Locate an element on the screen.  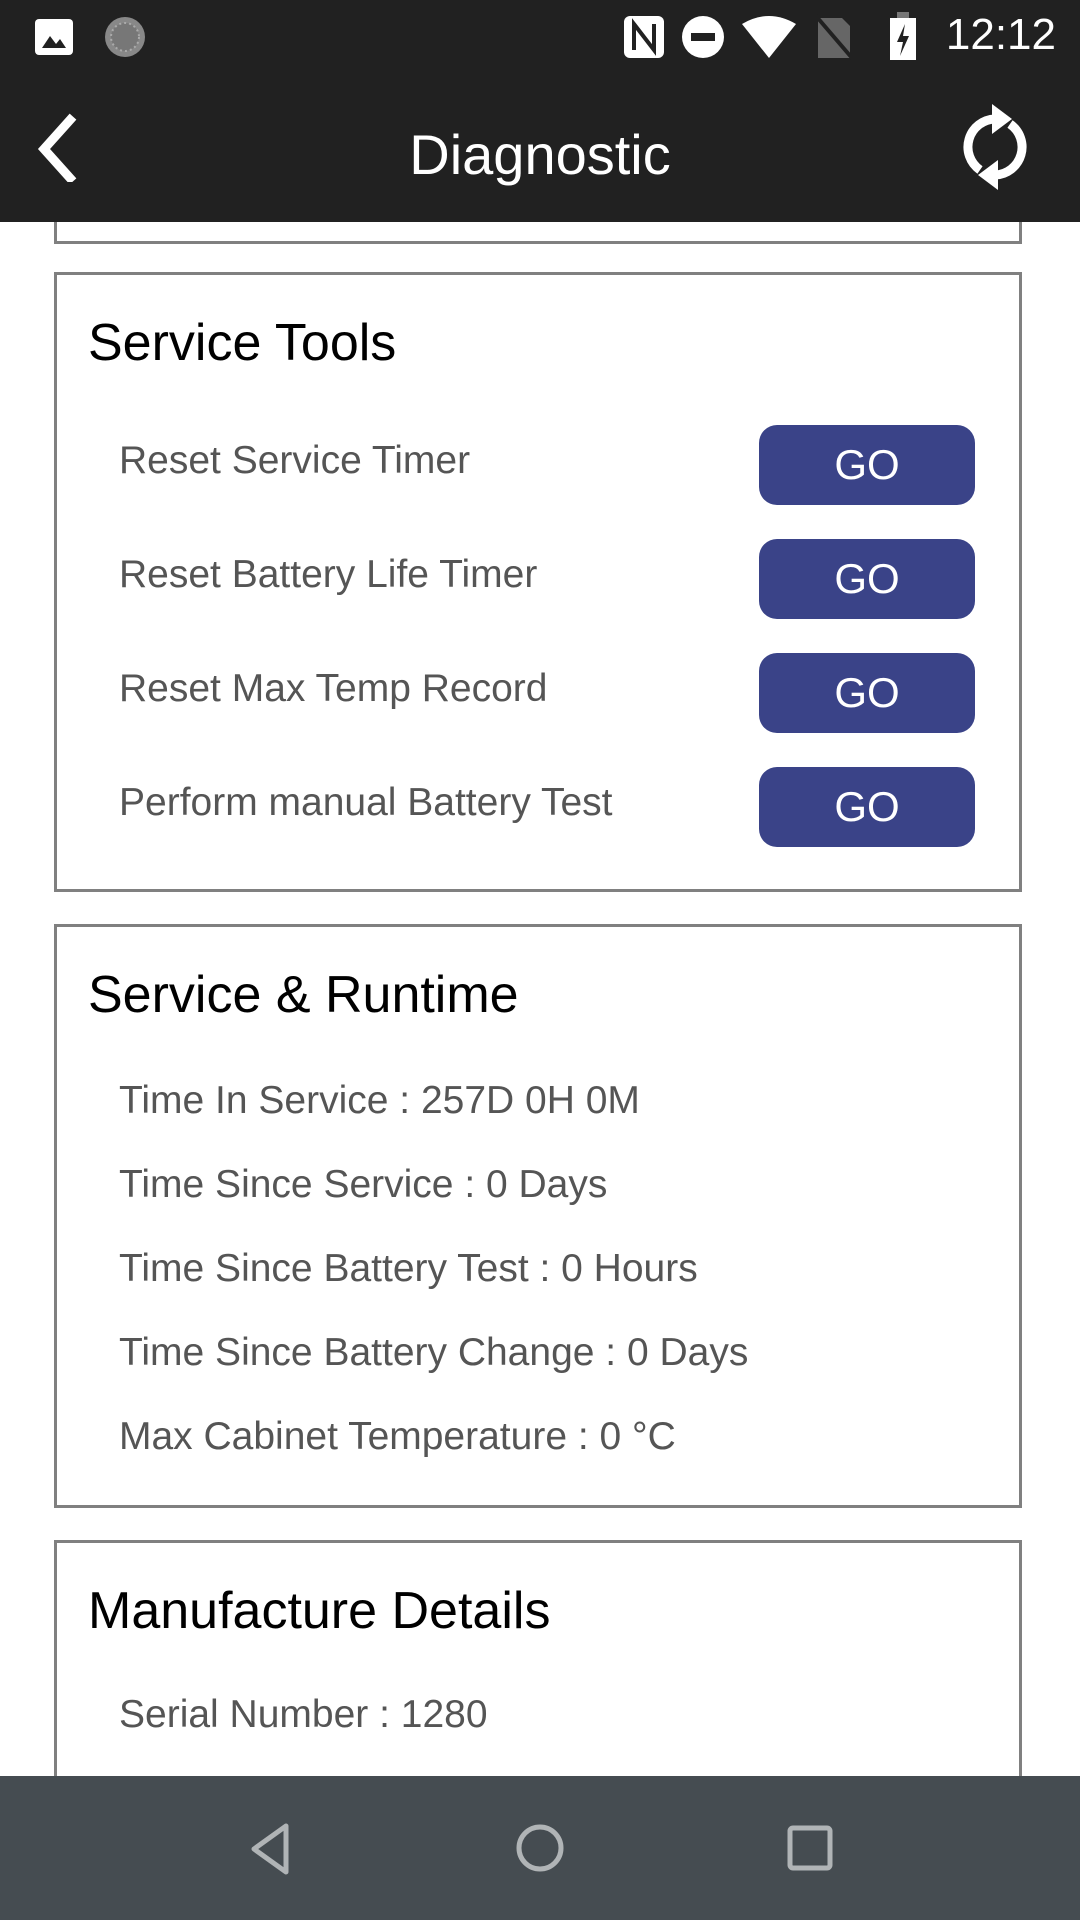
no-sim-icon is located at coordinates (834, 37).